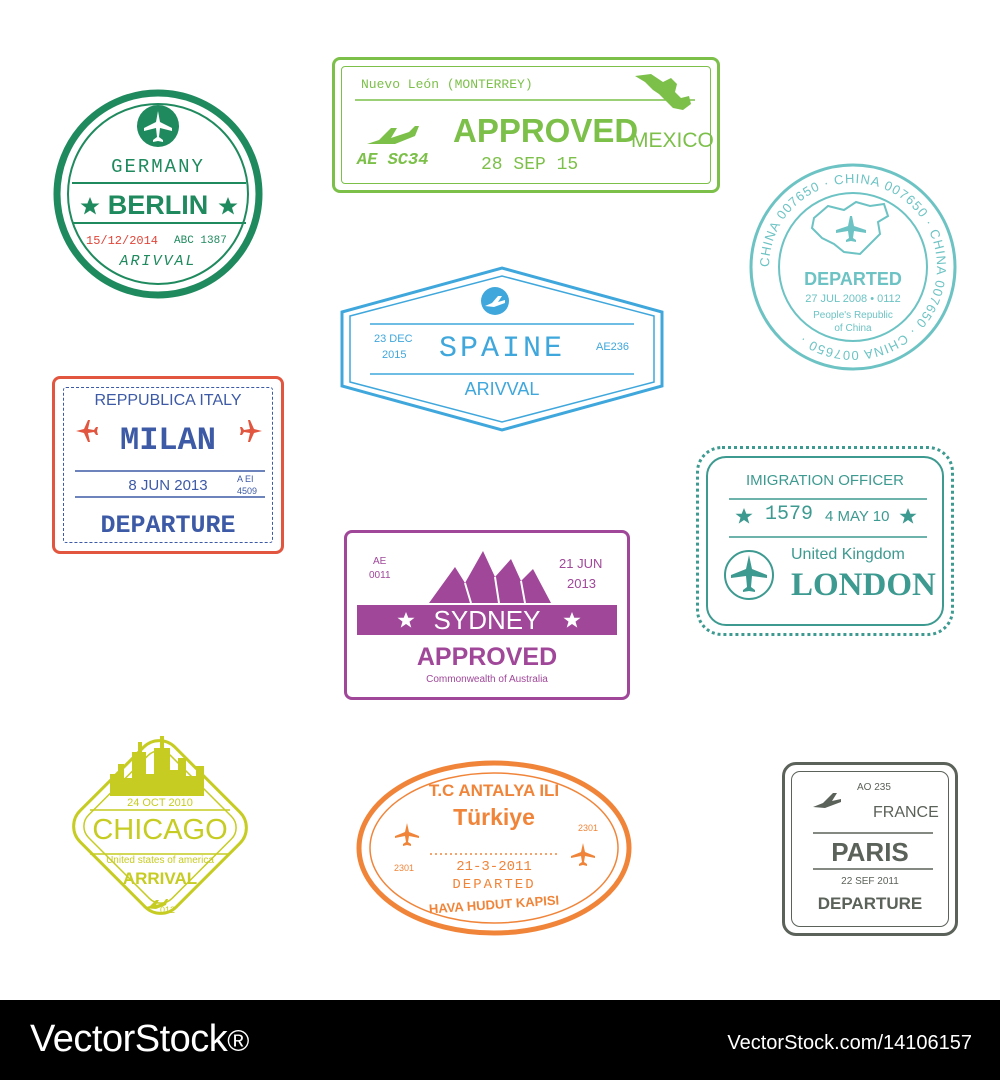  What do you see at coordinates (825, 480) in the screenshot?
I see `stamp-london-header: IMIGRATION OFFICER` at bounding box center [825, 480].